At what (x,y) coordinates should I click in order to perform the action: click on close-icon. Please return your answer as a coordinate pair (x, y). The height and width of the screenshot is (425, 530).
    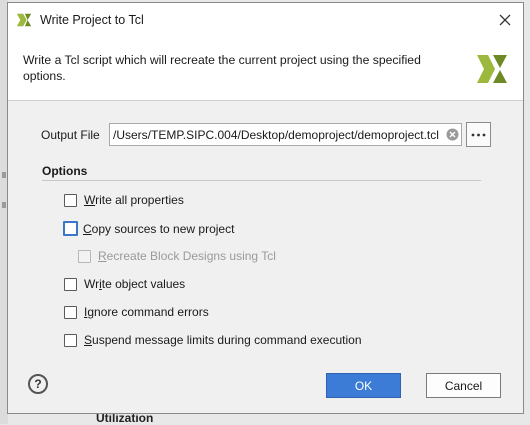
    Looking at the image, I should click on (505, 20).